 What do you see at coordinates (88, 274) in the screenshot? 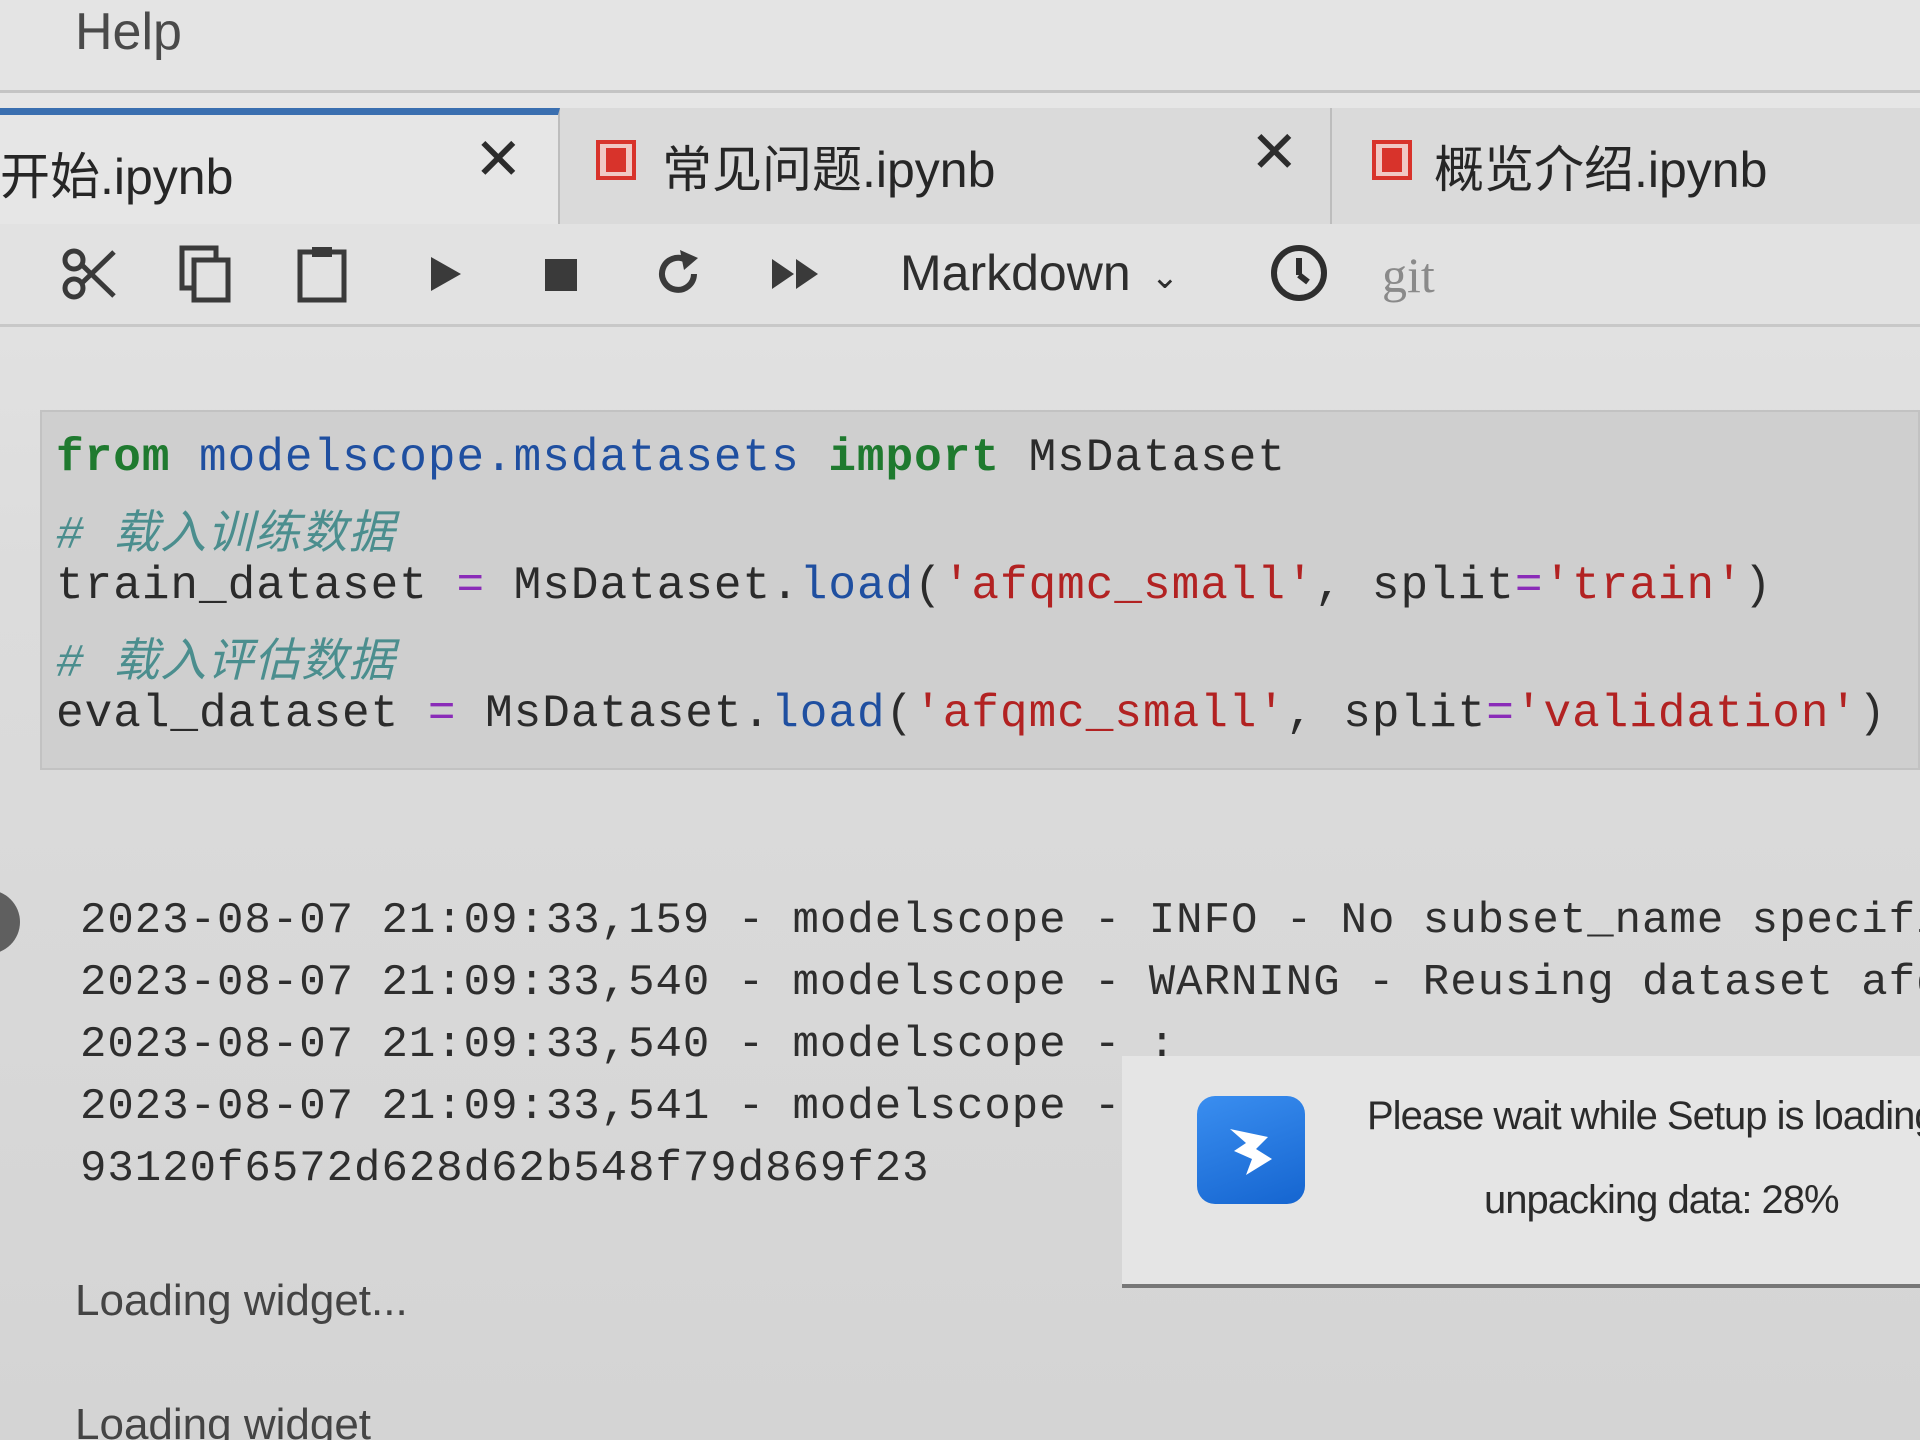
I see `cut-icon` at bounding box center [88, 274].